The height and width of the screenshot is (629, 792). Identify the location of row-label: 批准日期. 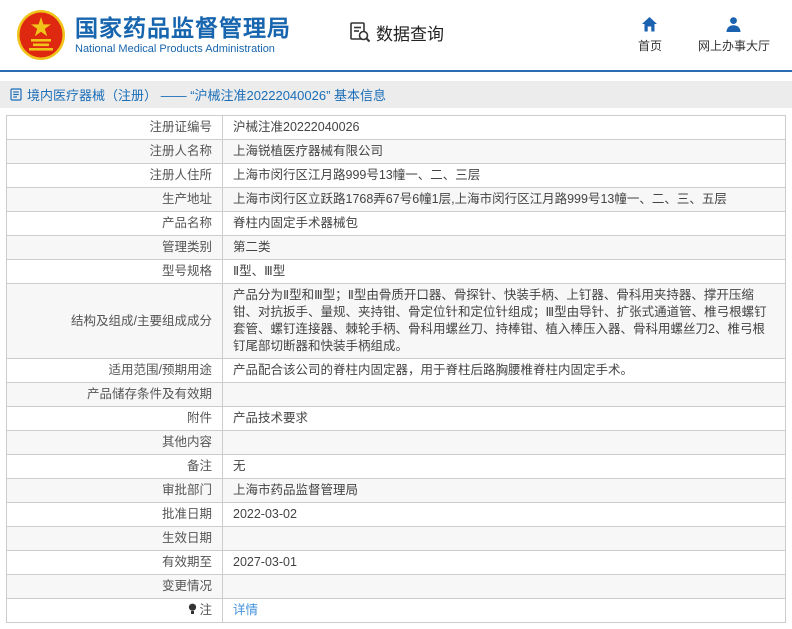
(114, 514).